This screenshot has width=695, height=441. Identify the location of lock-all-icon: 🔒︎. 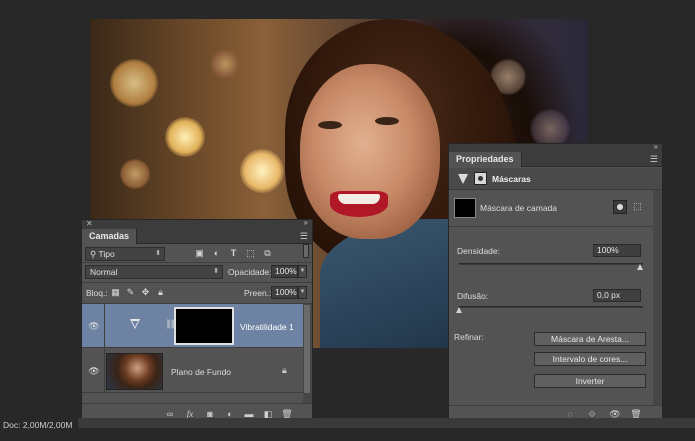
(160, 292).